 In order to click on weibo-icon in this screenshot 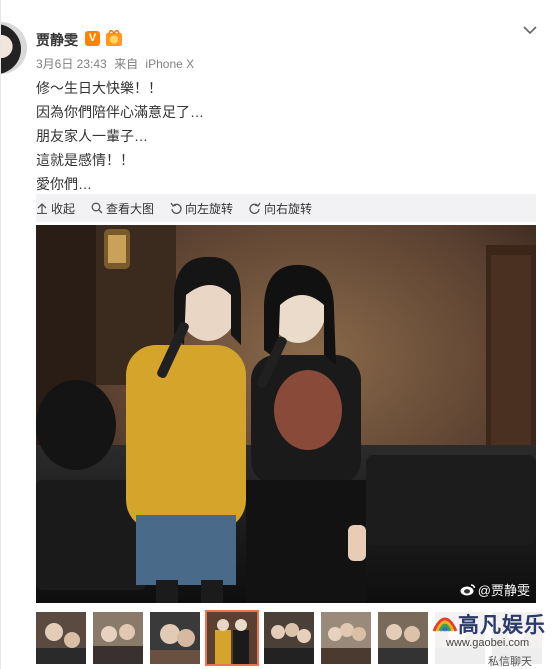, I will do `click(467, 590)`.